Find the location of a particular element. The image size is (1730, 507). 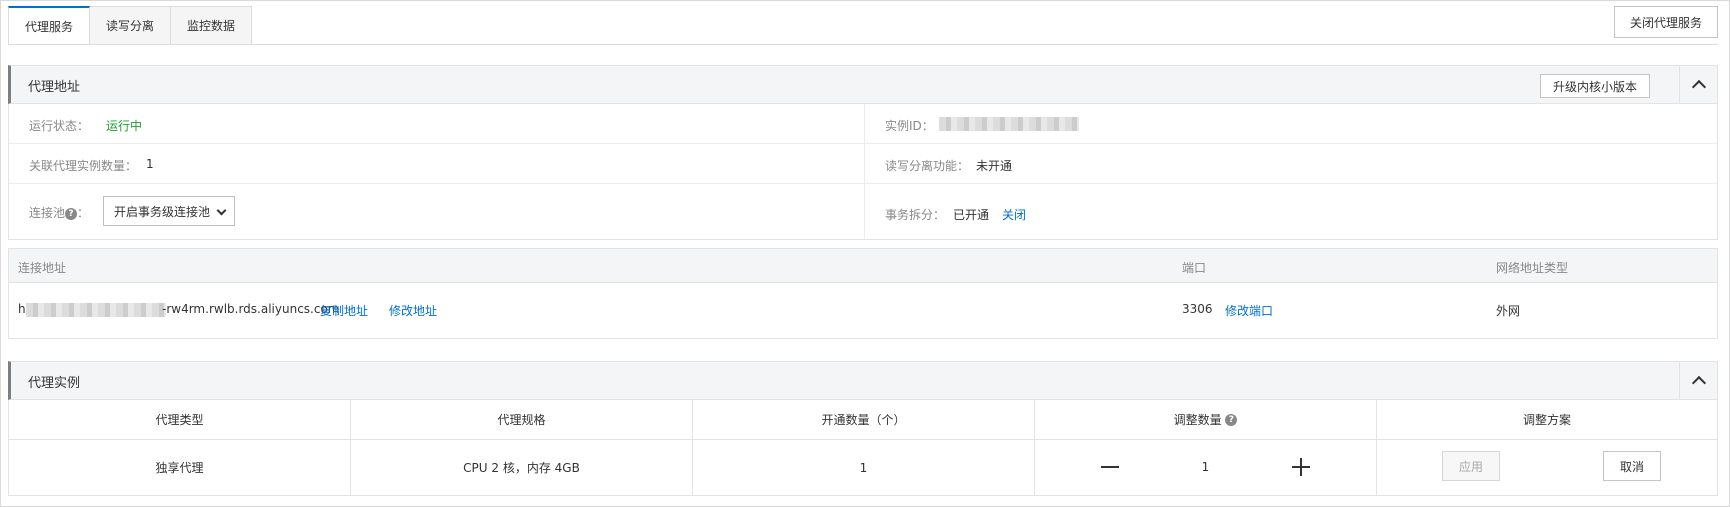

header-adjust-plan: 调整方案 is located at coordinates (1546, 420).